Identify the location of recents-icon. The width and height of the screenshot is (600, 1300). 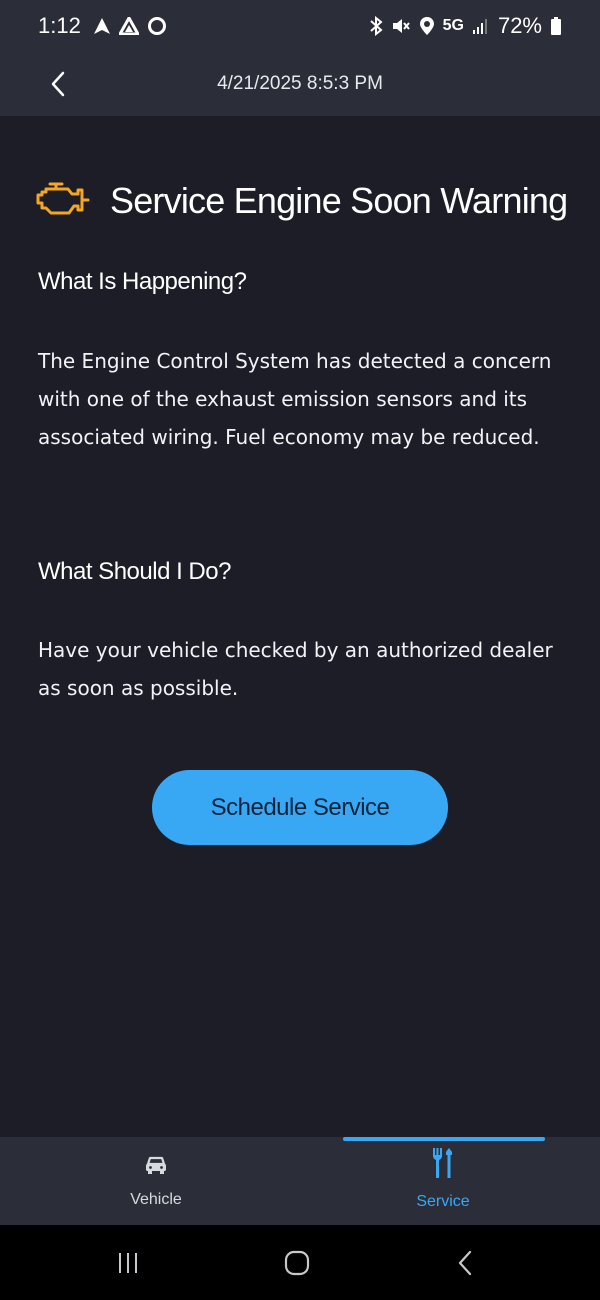
(128, 1263).